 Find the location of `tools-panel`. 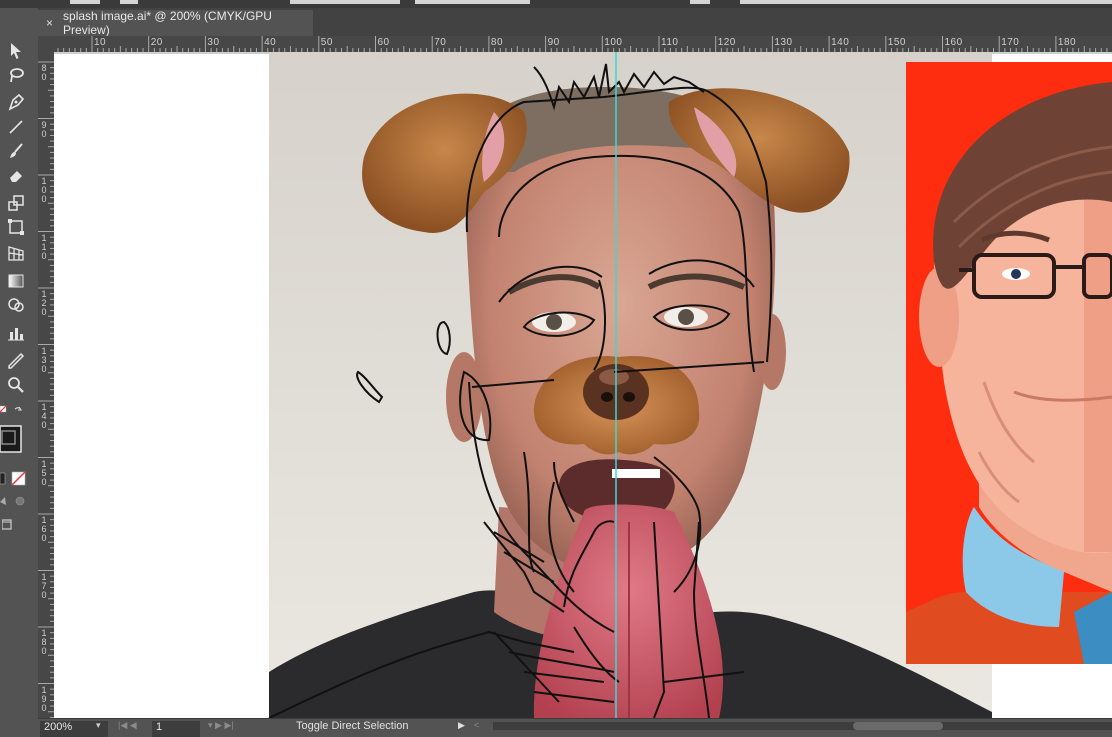

tools-panel is located at coordinates (19, 369).